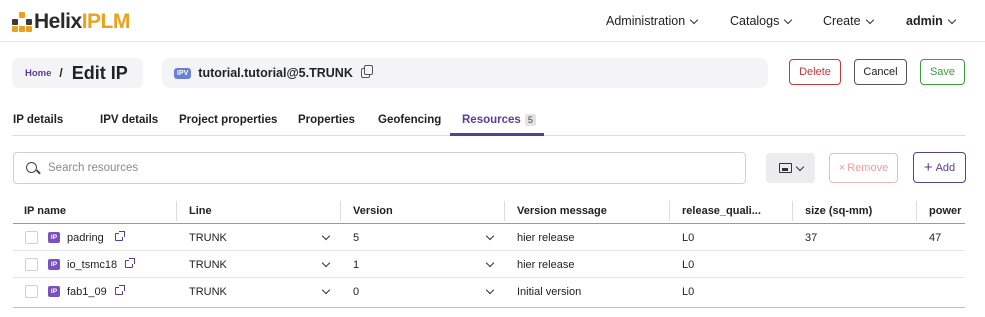 This screenshot has height=317, width=985. Describe the element at coordinates (388, 168) in the screenshot. I see `search-input` at that location.